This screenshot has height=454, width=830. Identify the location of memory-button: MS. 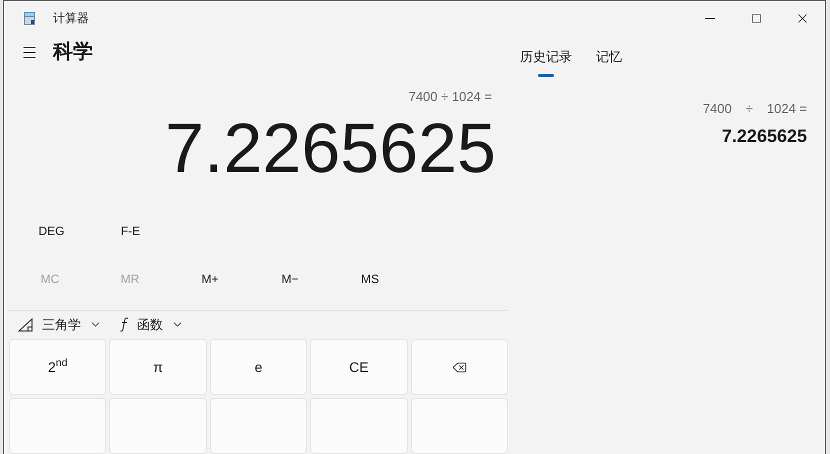
(370, 278).